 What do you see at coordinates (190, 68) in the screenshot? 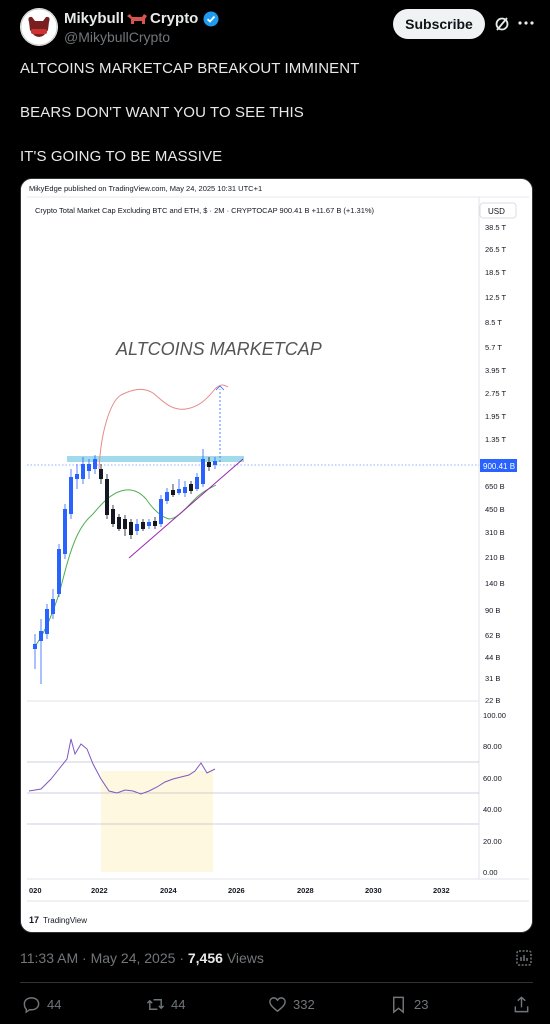
I see `tweet-text-line-1: ALTCOINS MARKETCAP BREAKOUT IMMINENT` at bounding box center [190, 68].